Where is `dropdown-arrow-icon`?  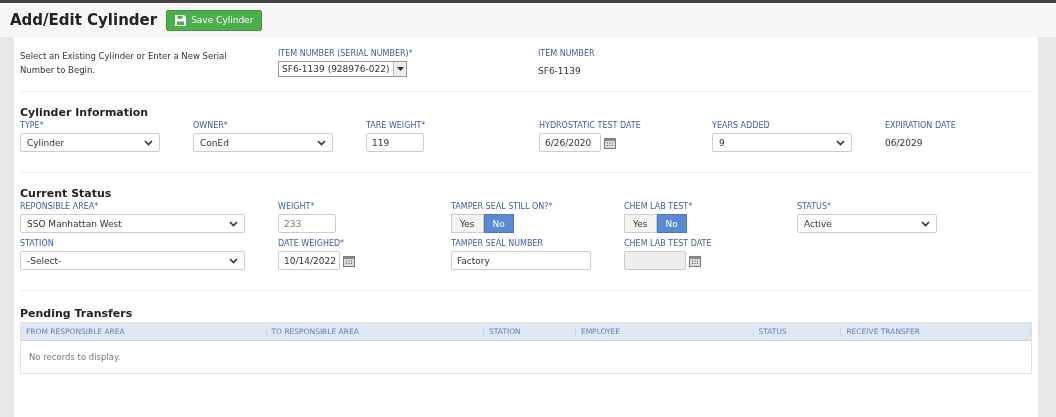
dropdown-arrow-icon is located at coordinates (400, 69).